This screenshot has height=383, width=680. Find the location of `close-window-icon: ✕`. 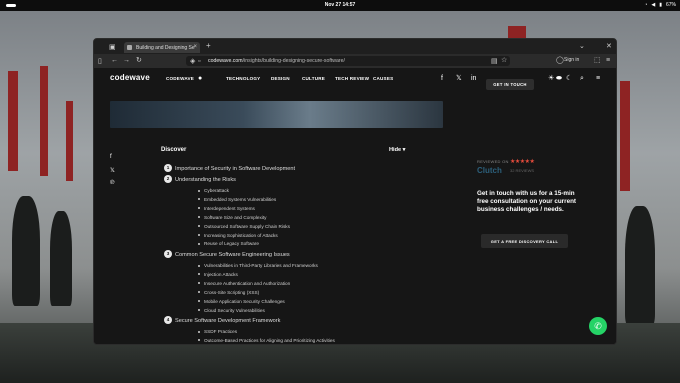

close-window-icon: ✕ is located at coordinates (609, 46).